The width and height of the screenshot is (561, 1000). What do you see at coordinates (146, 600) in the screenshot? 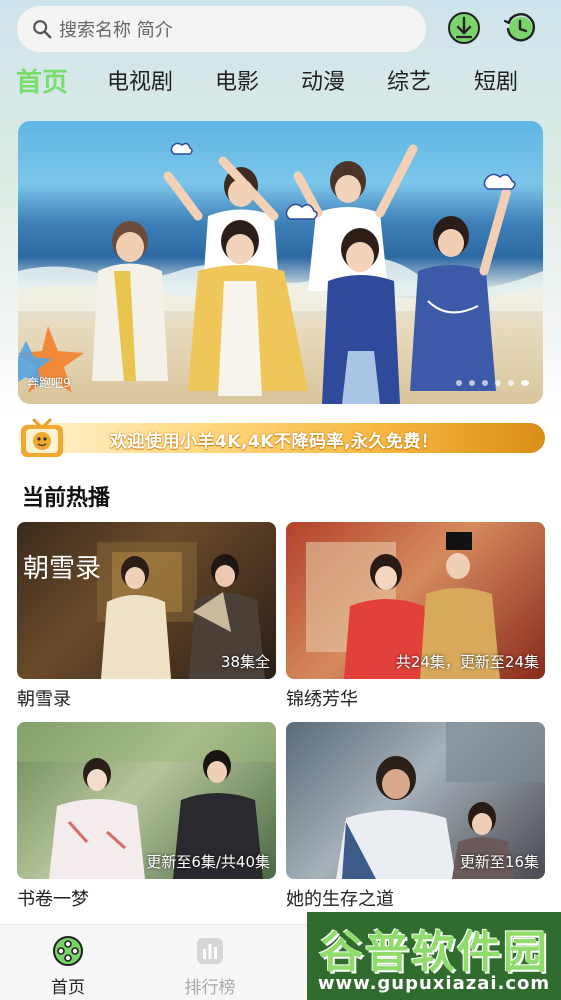
I see `poster-image: 朝雪录 38集全` at bounding box center [146, 600].